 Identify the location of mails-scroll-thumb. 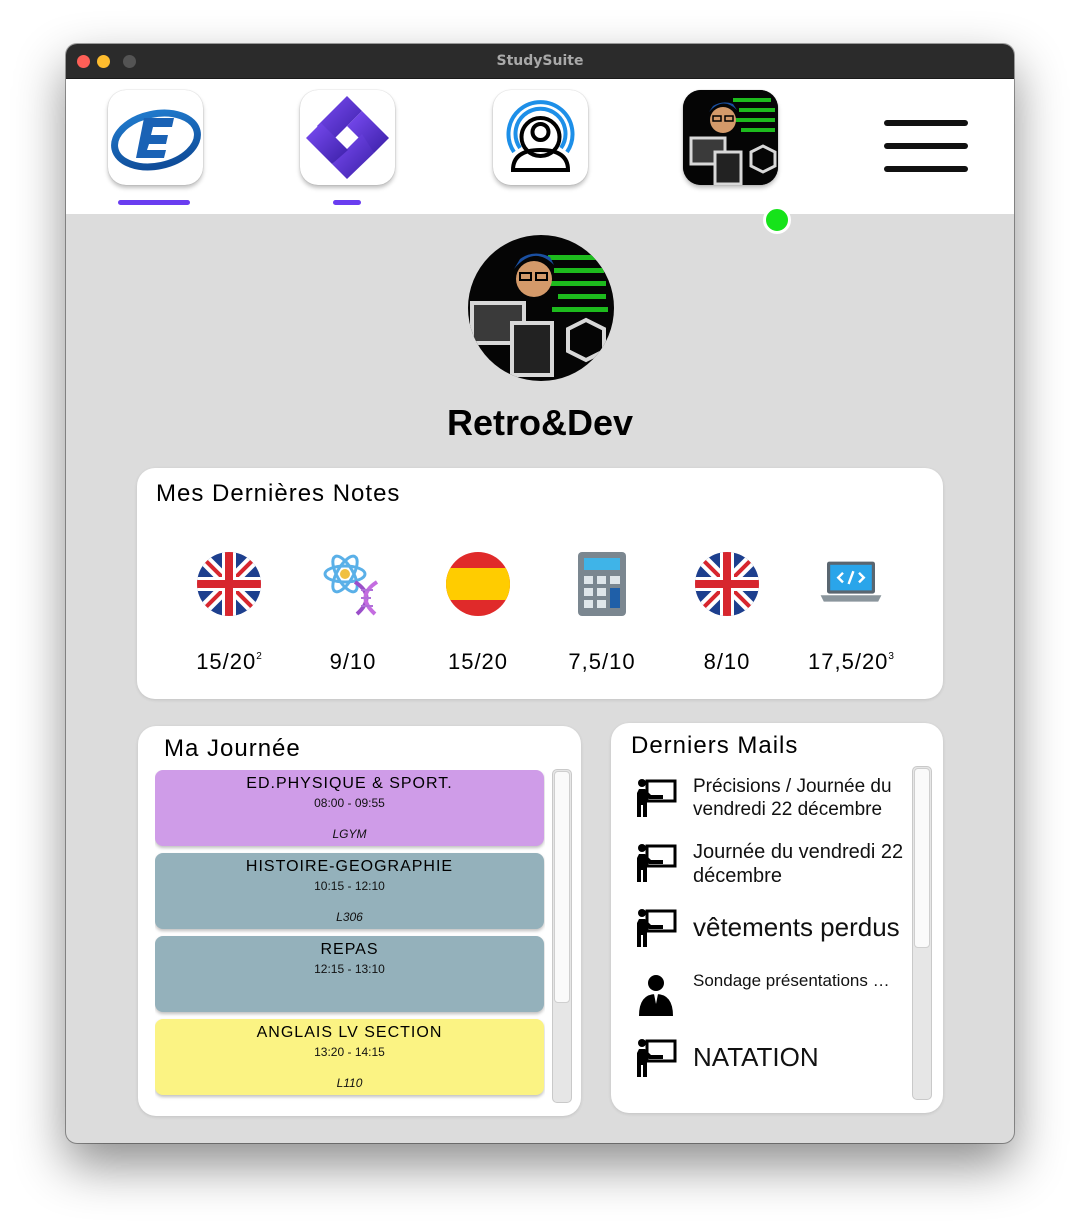
(922, 858).